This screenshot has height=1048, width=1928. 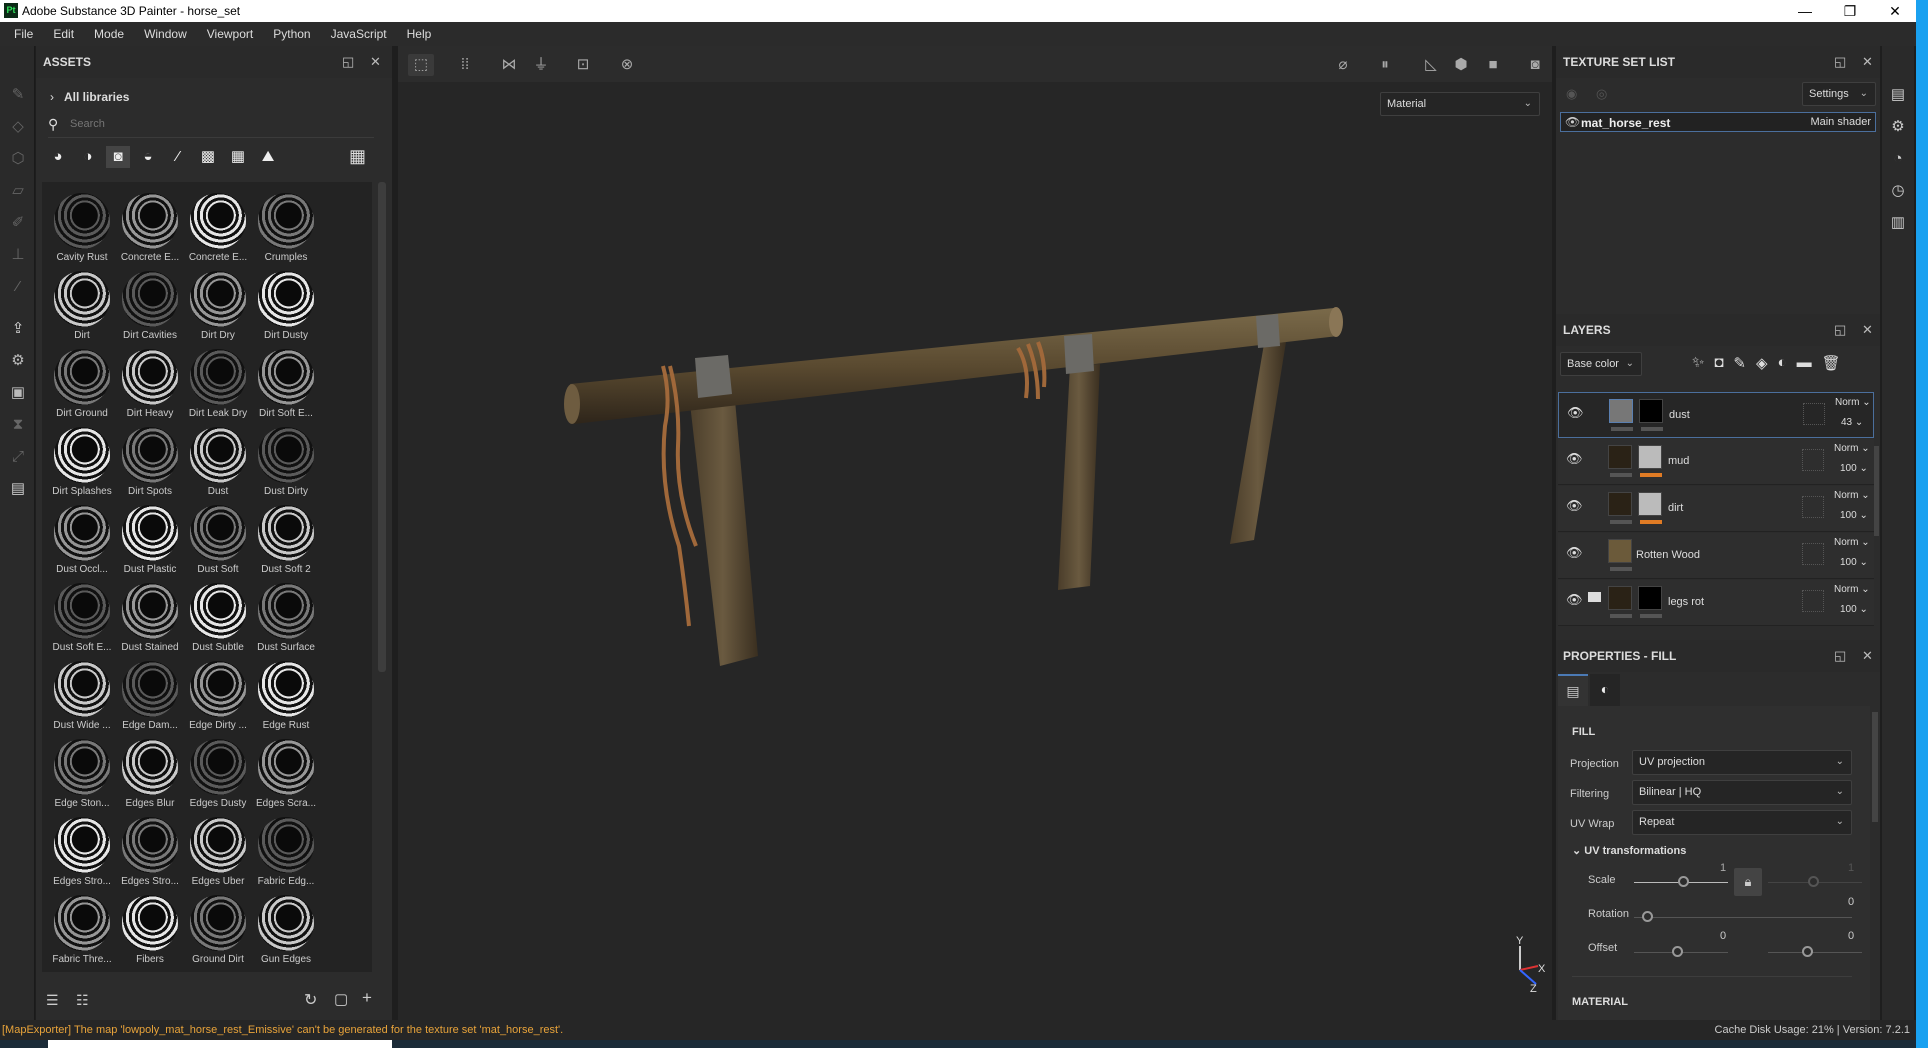 I want to click on asset-item: Dirt Ground, so click(x=82, y=385).